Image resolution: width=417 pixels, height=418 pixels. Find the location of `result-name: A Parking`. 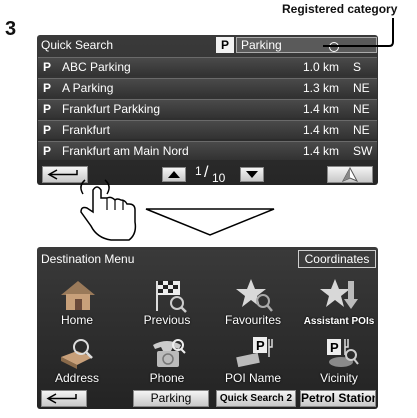

result-name: A Parking is located at coordinates (88, 88).